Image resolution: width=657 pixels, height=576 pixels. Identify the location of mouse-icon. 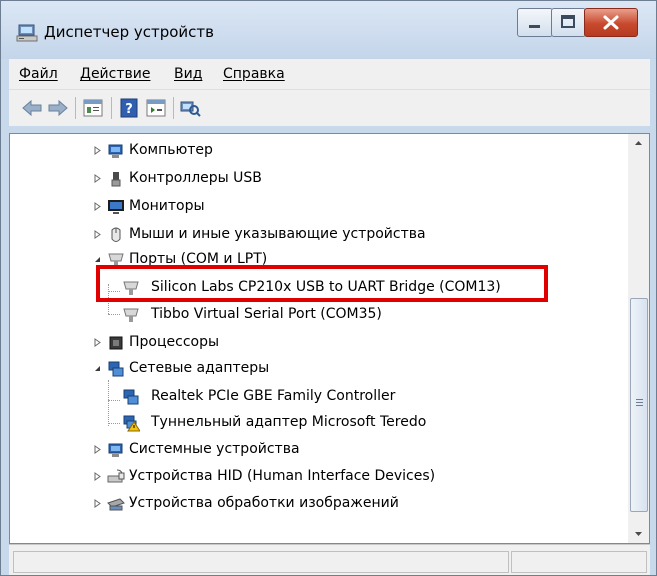
(116, 234).